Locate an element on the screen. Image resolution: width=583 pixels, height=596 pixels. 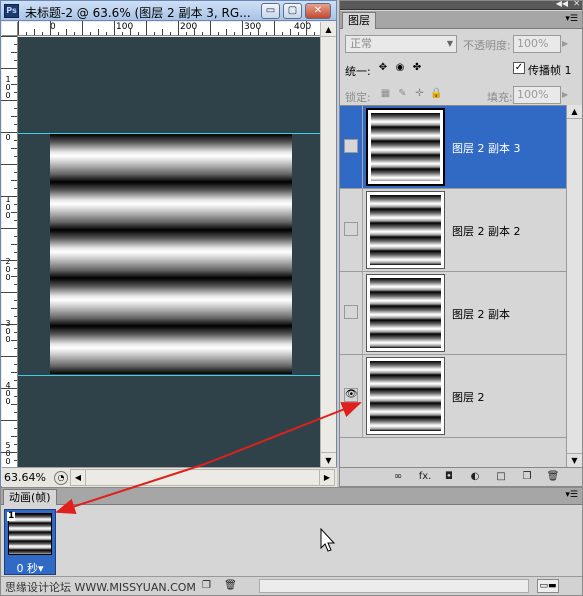
lock-position-icon: ✛ is located at coordinates (419, 93).